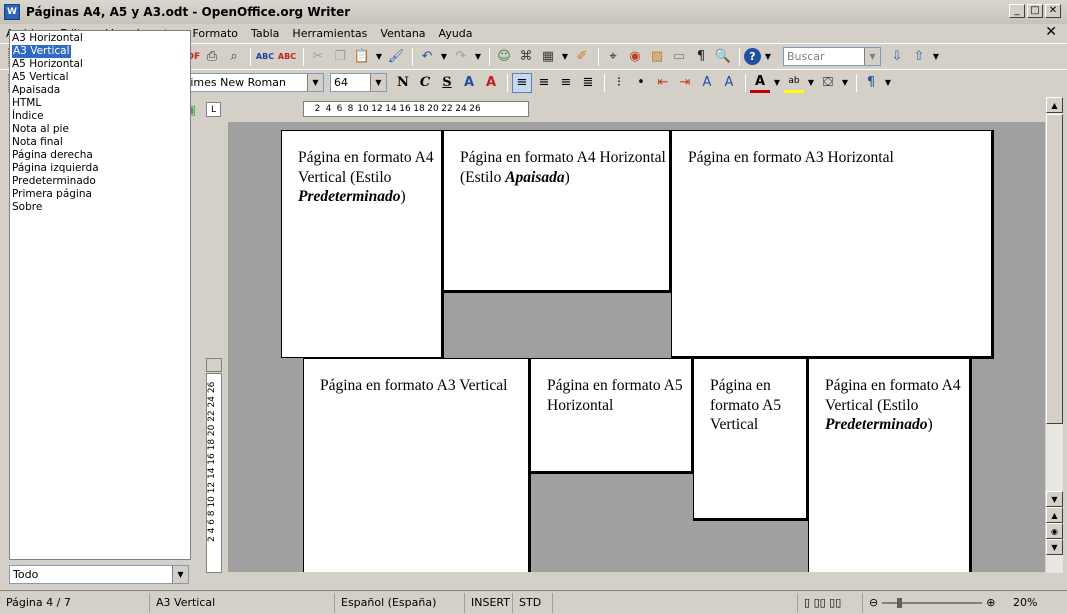 The height and width of the screenshot is (614, 1067). I want to click on navigator-icon: ⌘, so click(526, 57).